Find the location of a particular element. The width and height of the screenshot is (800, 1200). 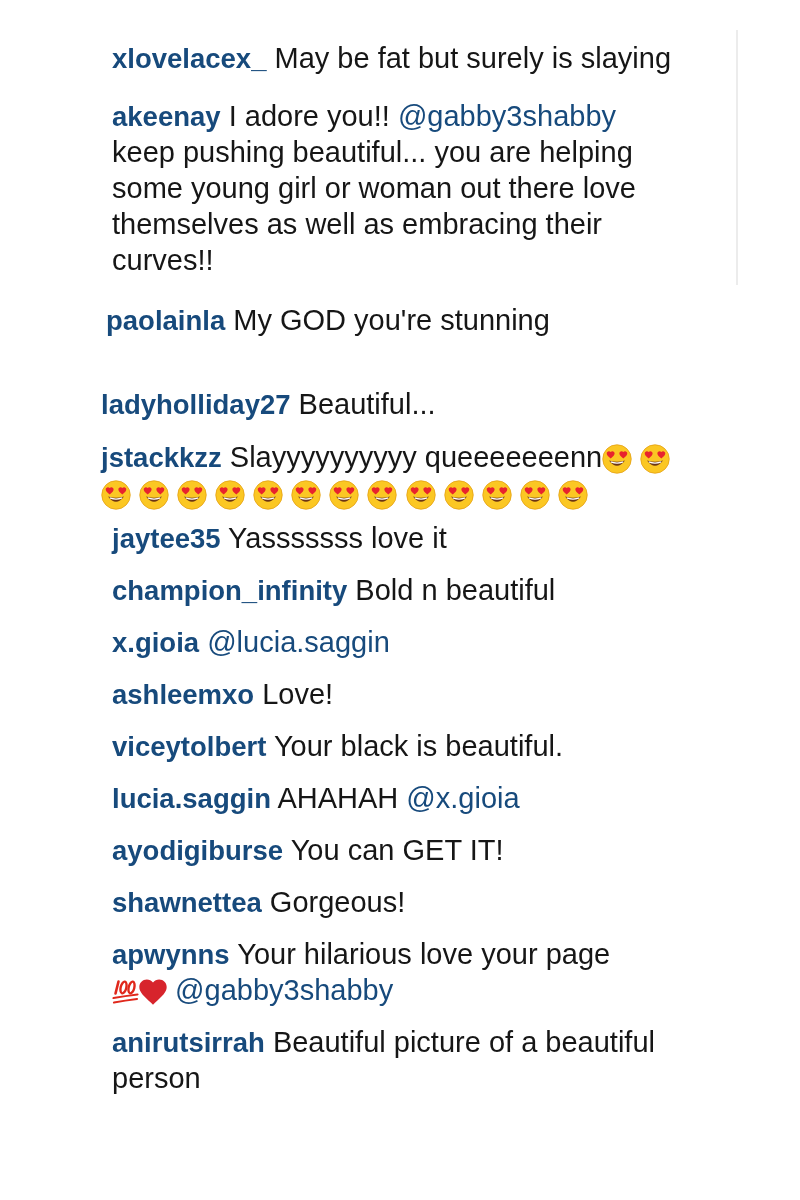

comment-text: shawnettea Gorgeous! is located at coordinates (259, 902).